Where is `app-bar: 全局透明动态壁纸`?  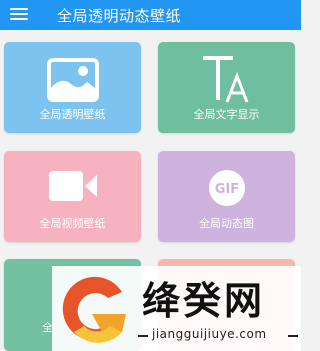
app-bar: 全局透明动态壁纸 is located at coordinates (150, 15).